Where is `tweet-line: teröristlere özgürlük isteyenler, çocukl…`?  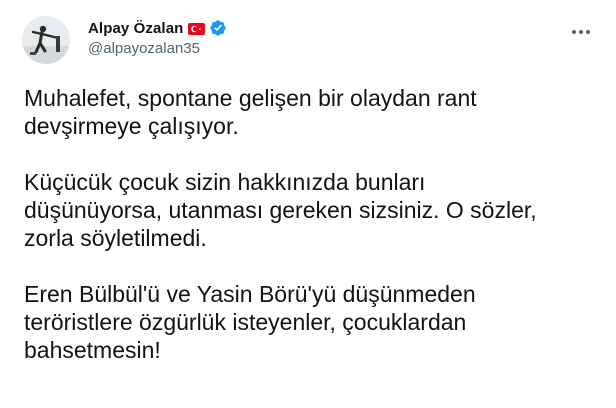 tweet-line: teröristlere özgürlük isteyenler, çocukl… is located at coordinates (245, 322).